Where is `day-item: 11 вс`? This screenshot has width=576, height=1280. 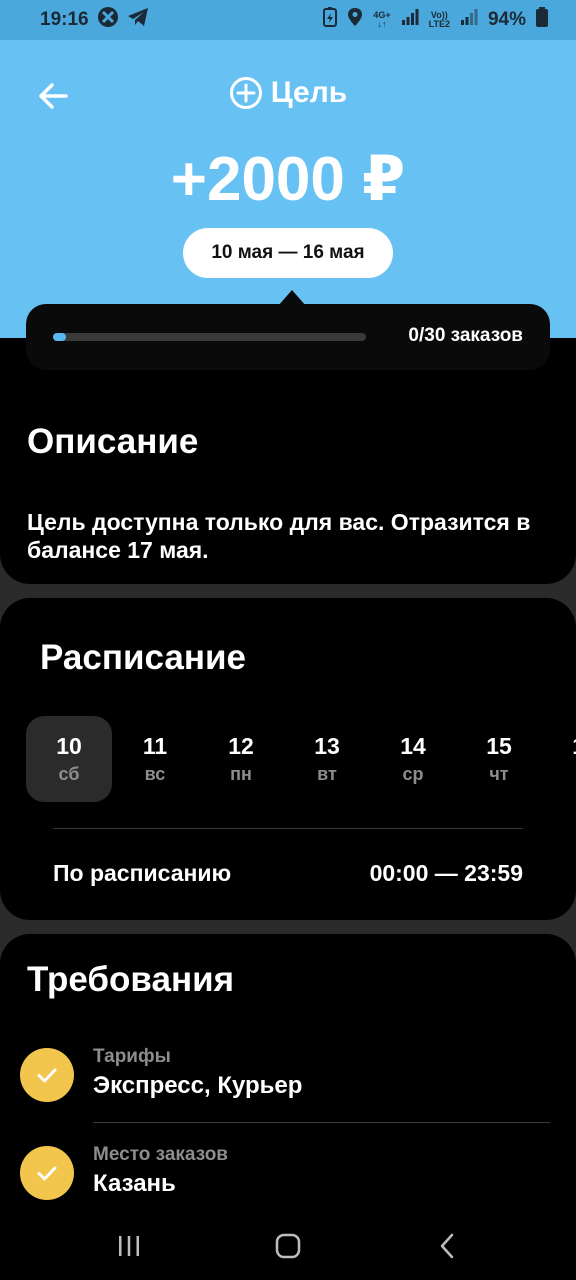 day-item: 11 вс is located at coordinates (155, 759).